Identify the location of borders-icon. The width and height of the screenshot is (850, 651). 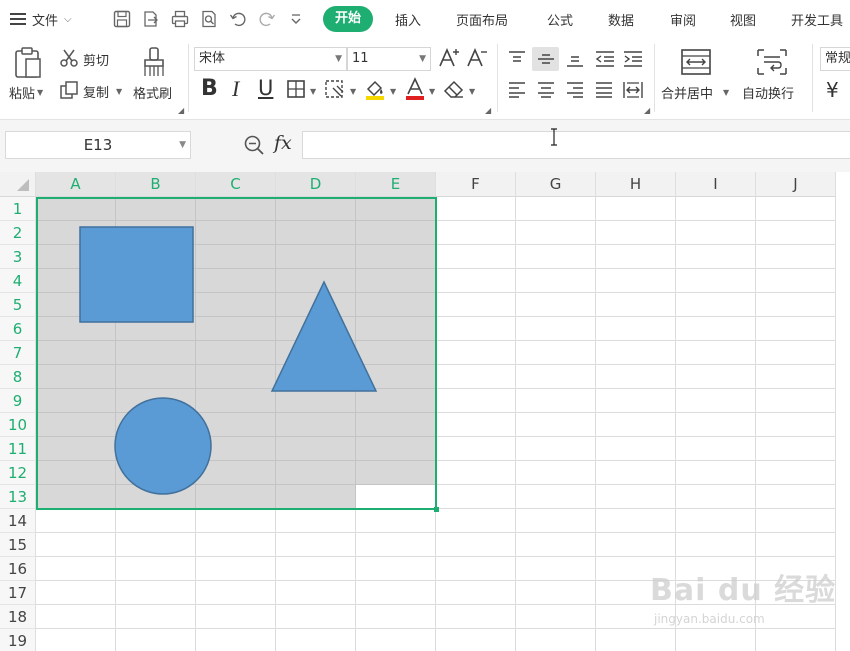
(296, 91).